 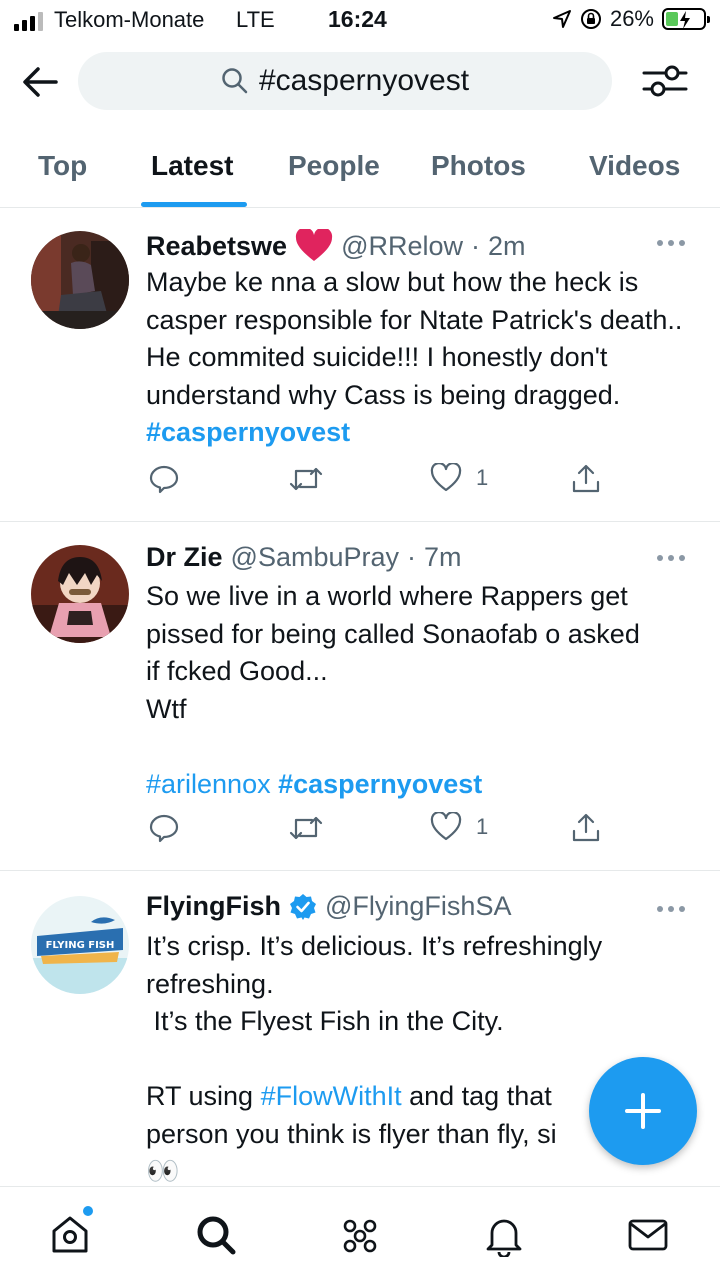 What do you see at coordinates (194, 204) in the screenshot?
I see `active-tab-indicator` at bounding box center [194, 204].